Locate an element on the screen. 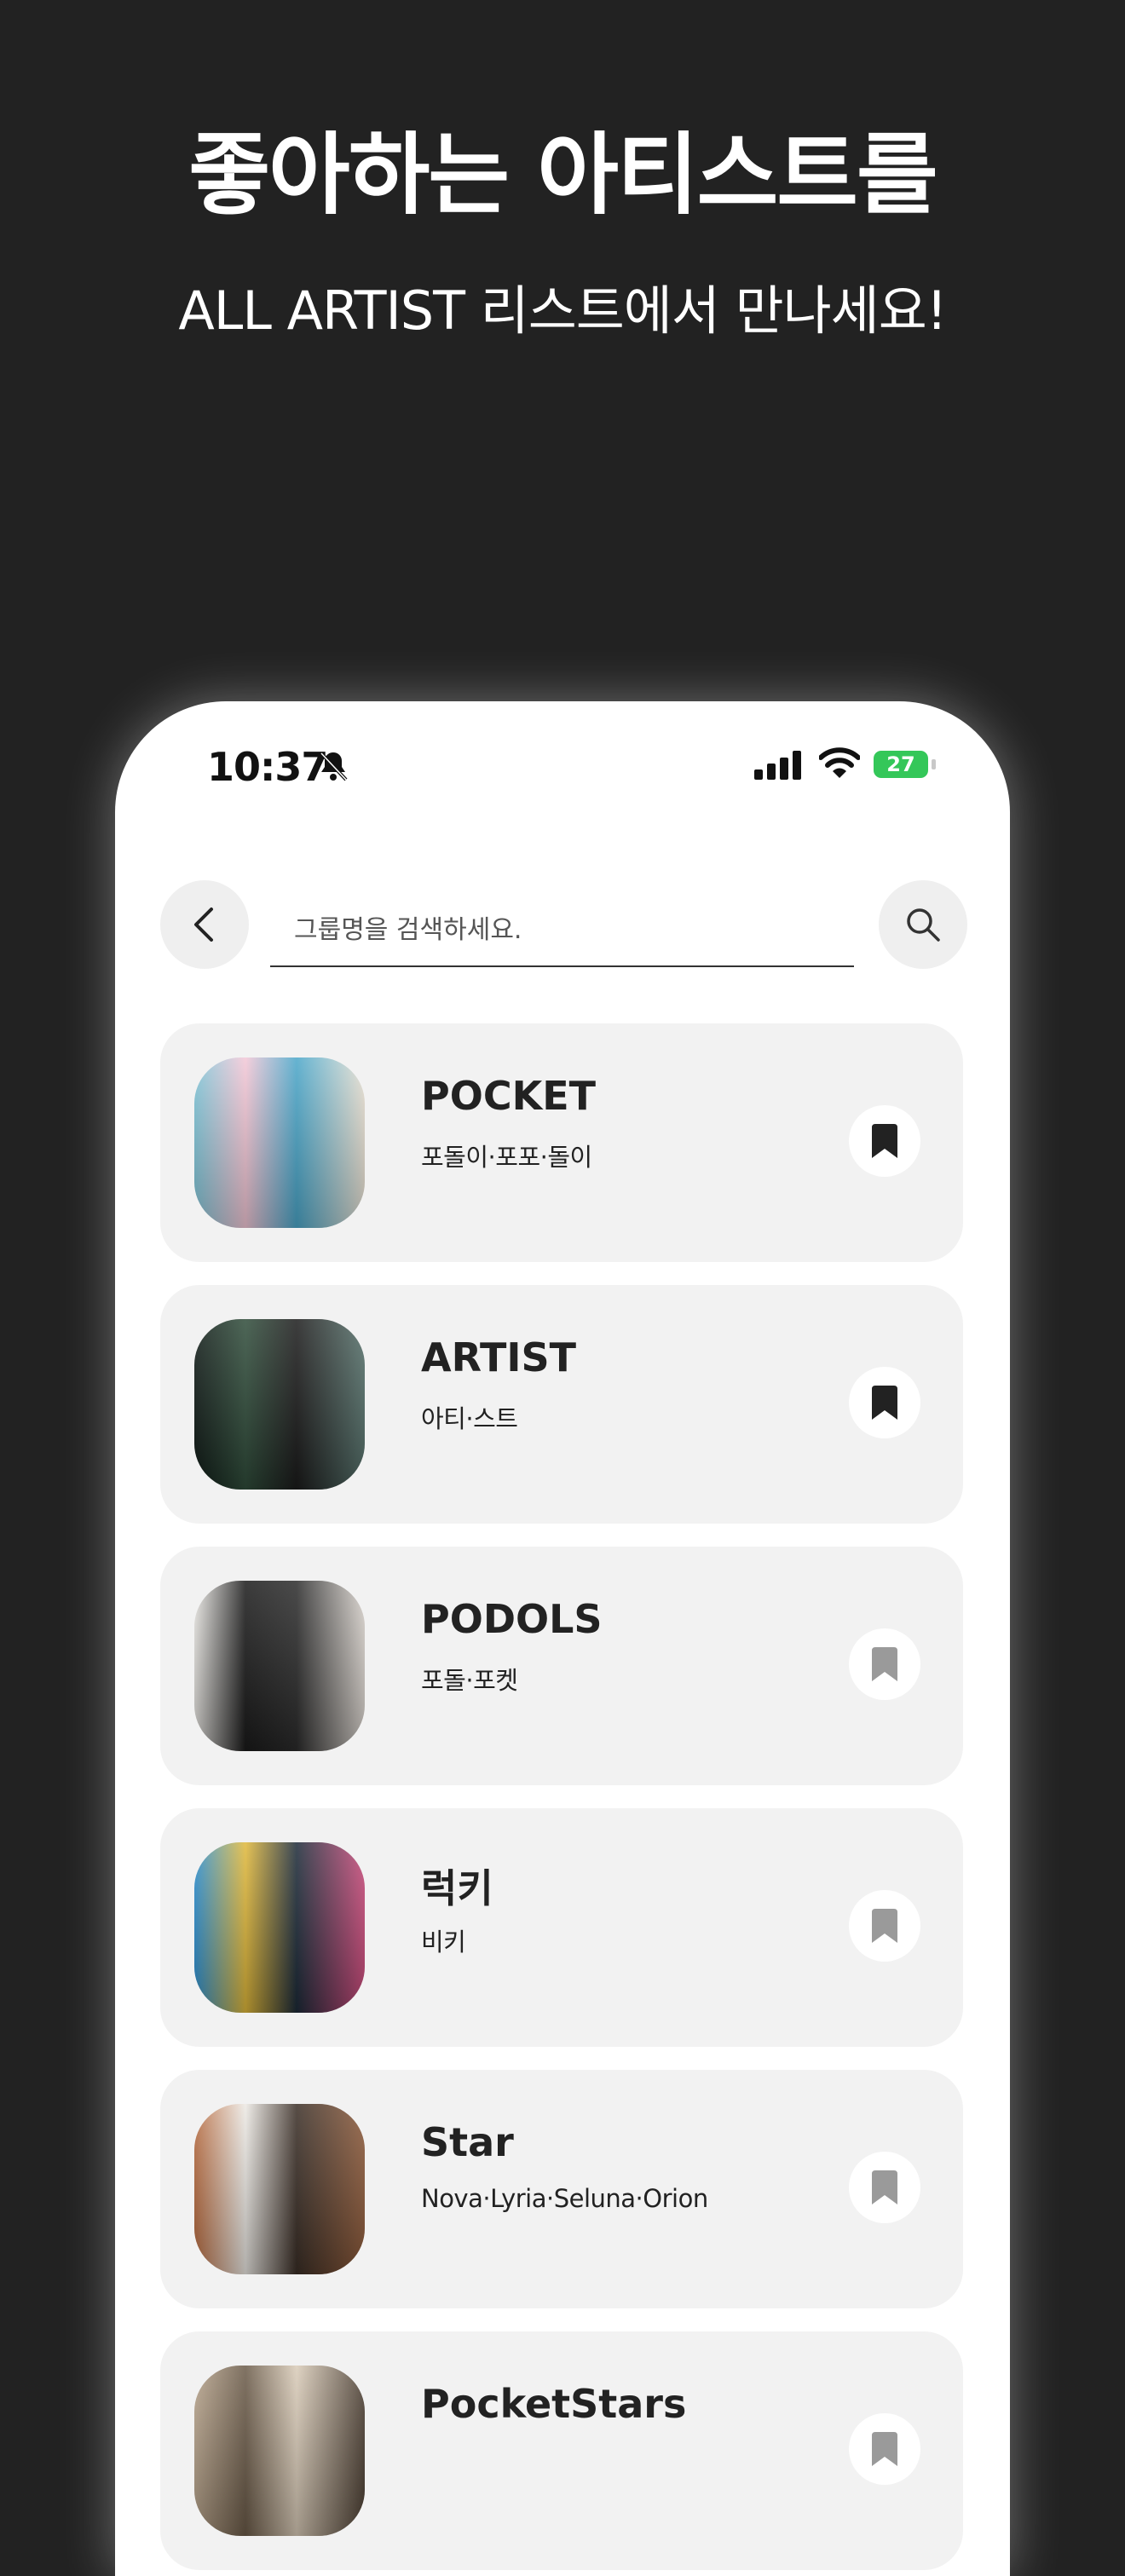 This screenshot has height=2576, width=1125. search-button is located at coordinates (923, 924).